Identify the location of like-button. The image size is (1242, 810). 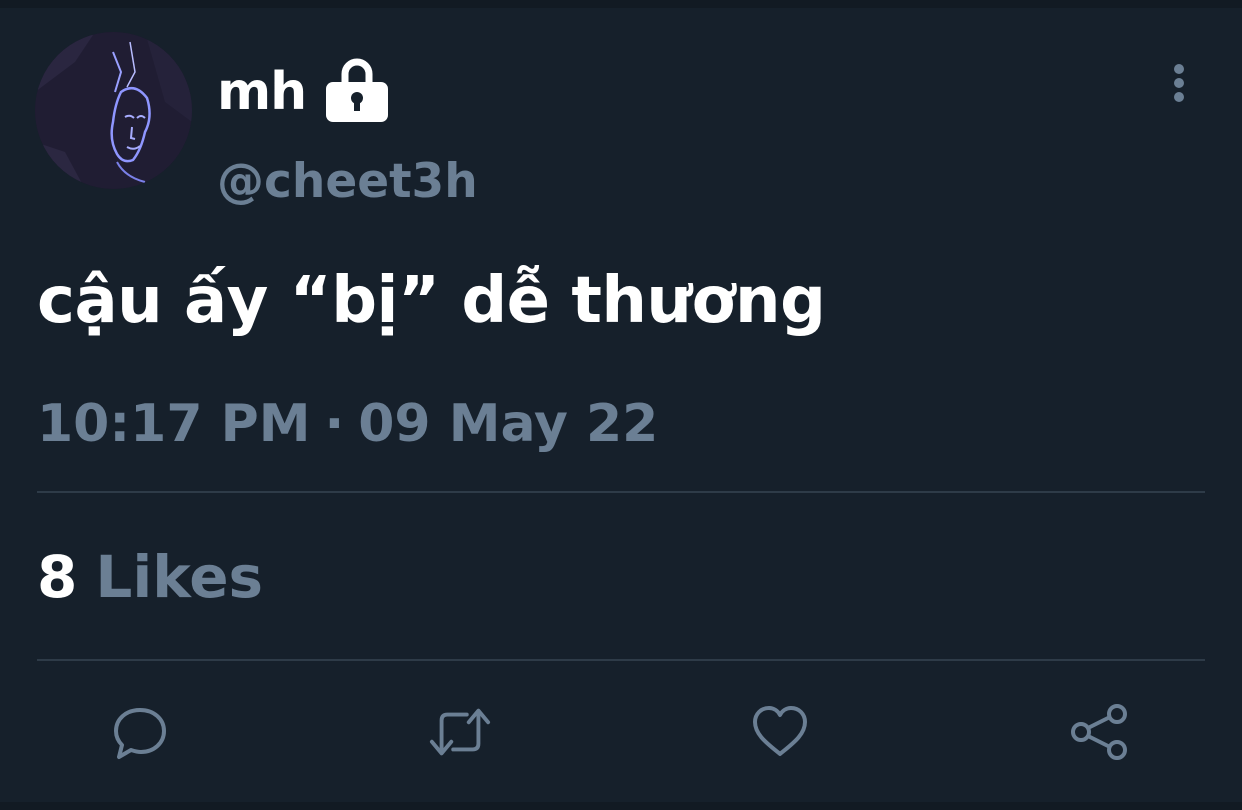
(780, 732).